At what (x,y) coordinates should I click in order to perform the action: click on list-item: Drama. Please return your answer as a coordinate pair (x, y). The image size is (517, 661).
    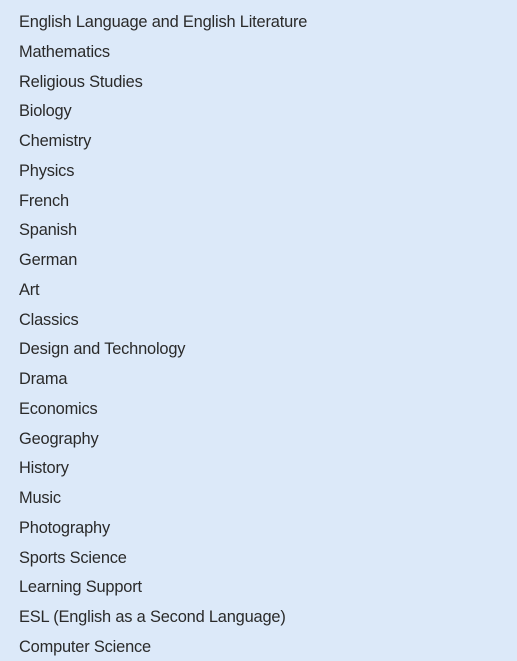
    Looking at the image, I should click on (258, 380).